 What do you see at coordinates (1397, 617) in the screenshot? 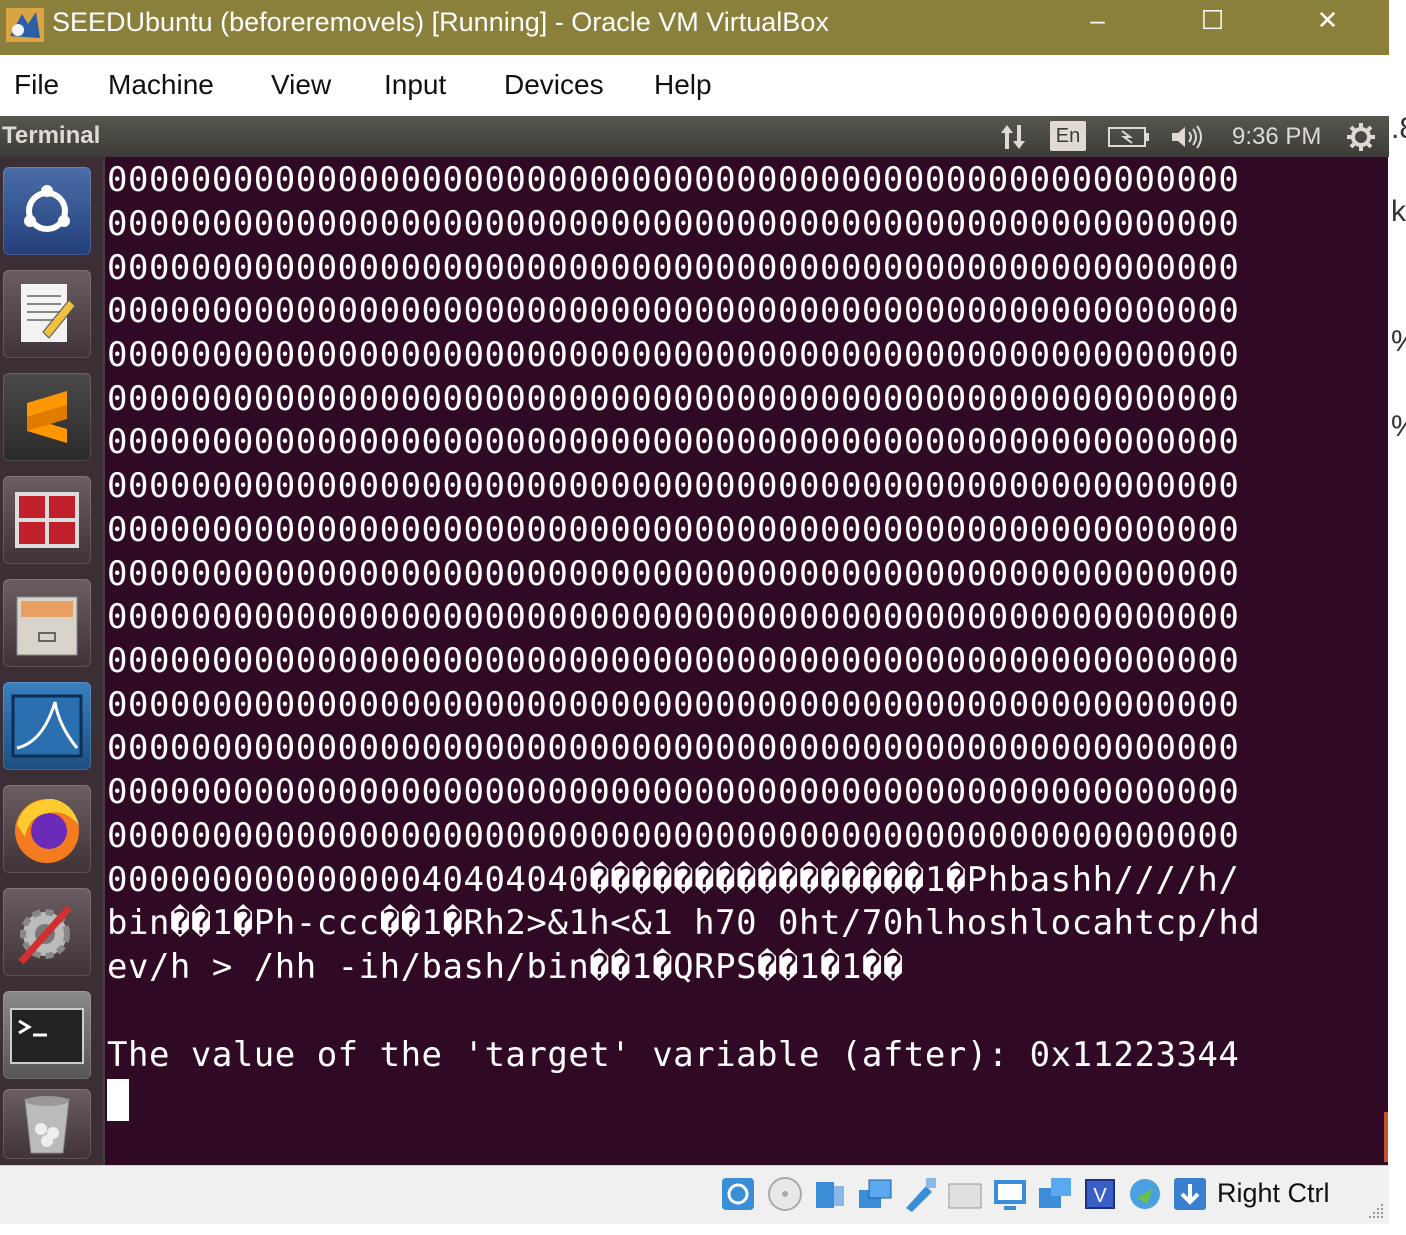
I see `background-window-edge: .8 k% % %` at bounding box center [1397, 617].